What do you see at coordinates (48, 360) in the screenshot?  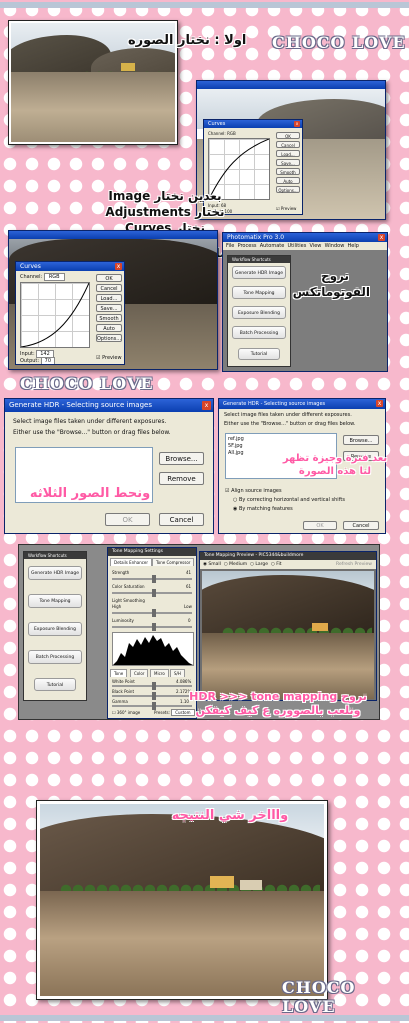 I see `curves-output-field: 70` at bounding box center [48, 360].